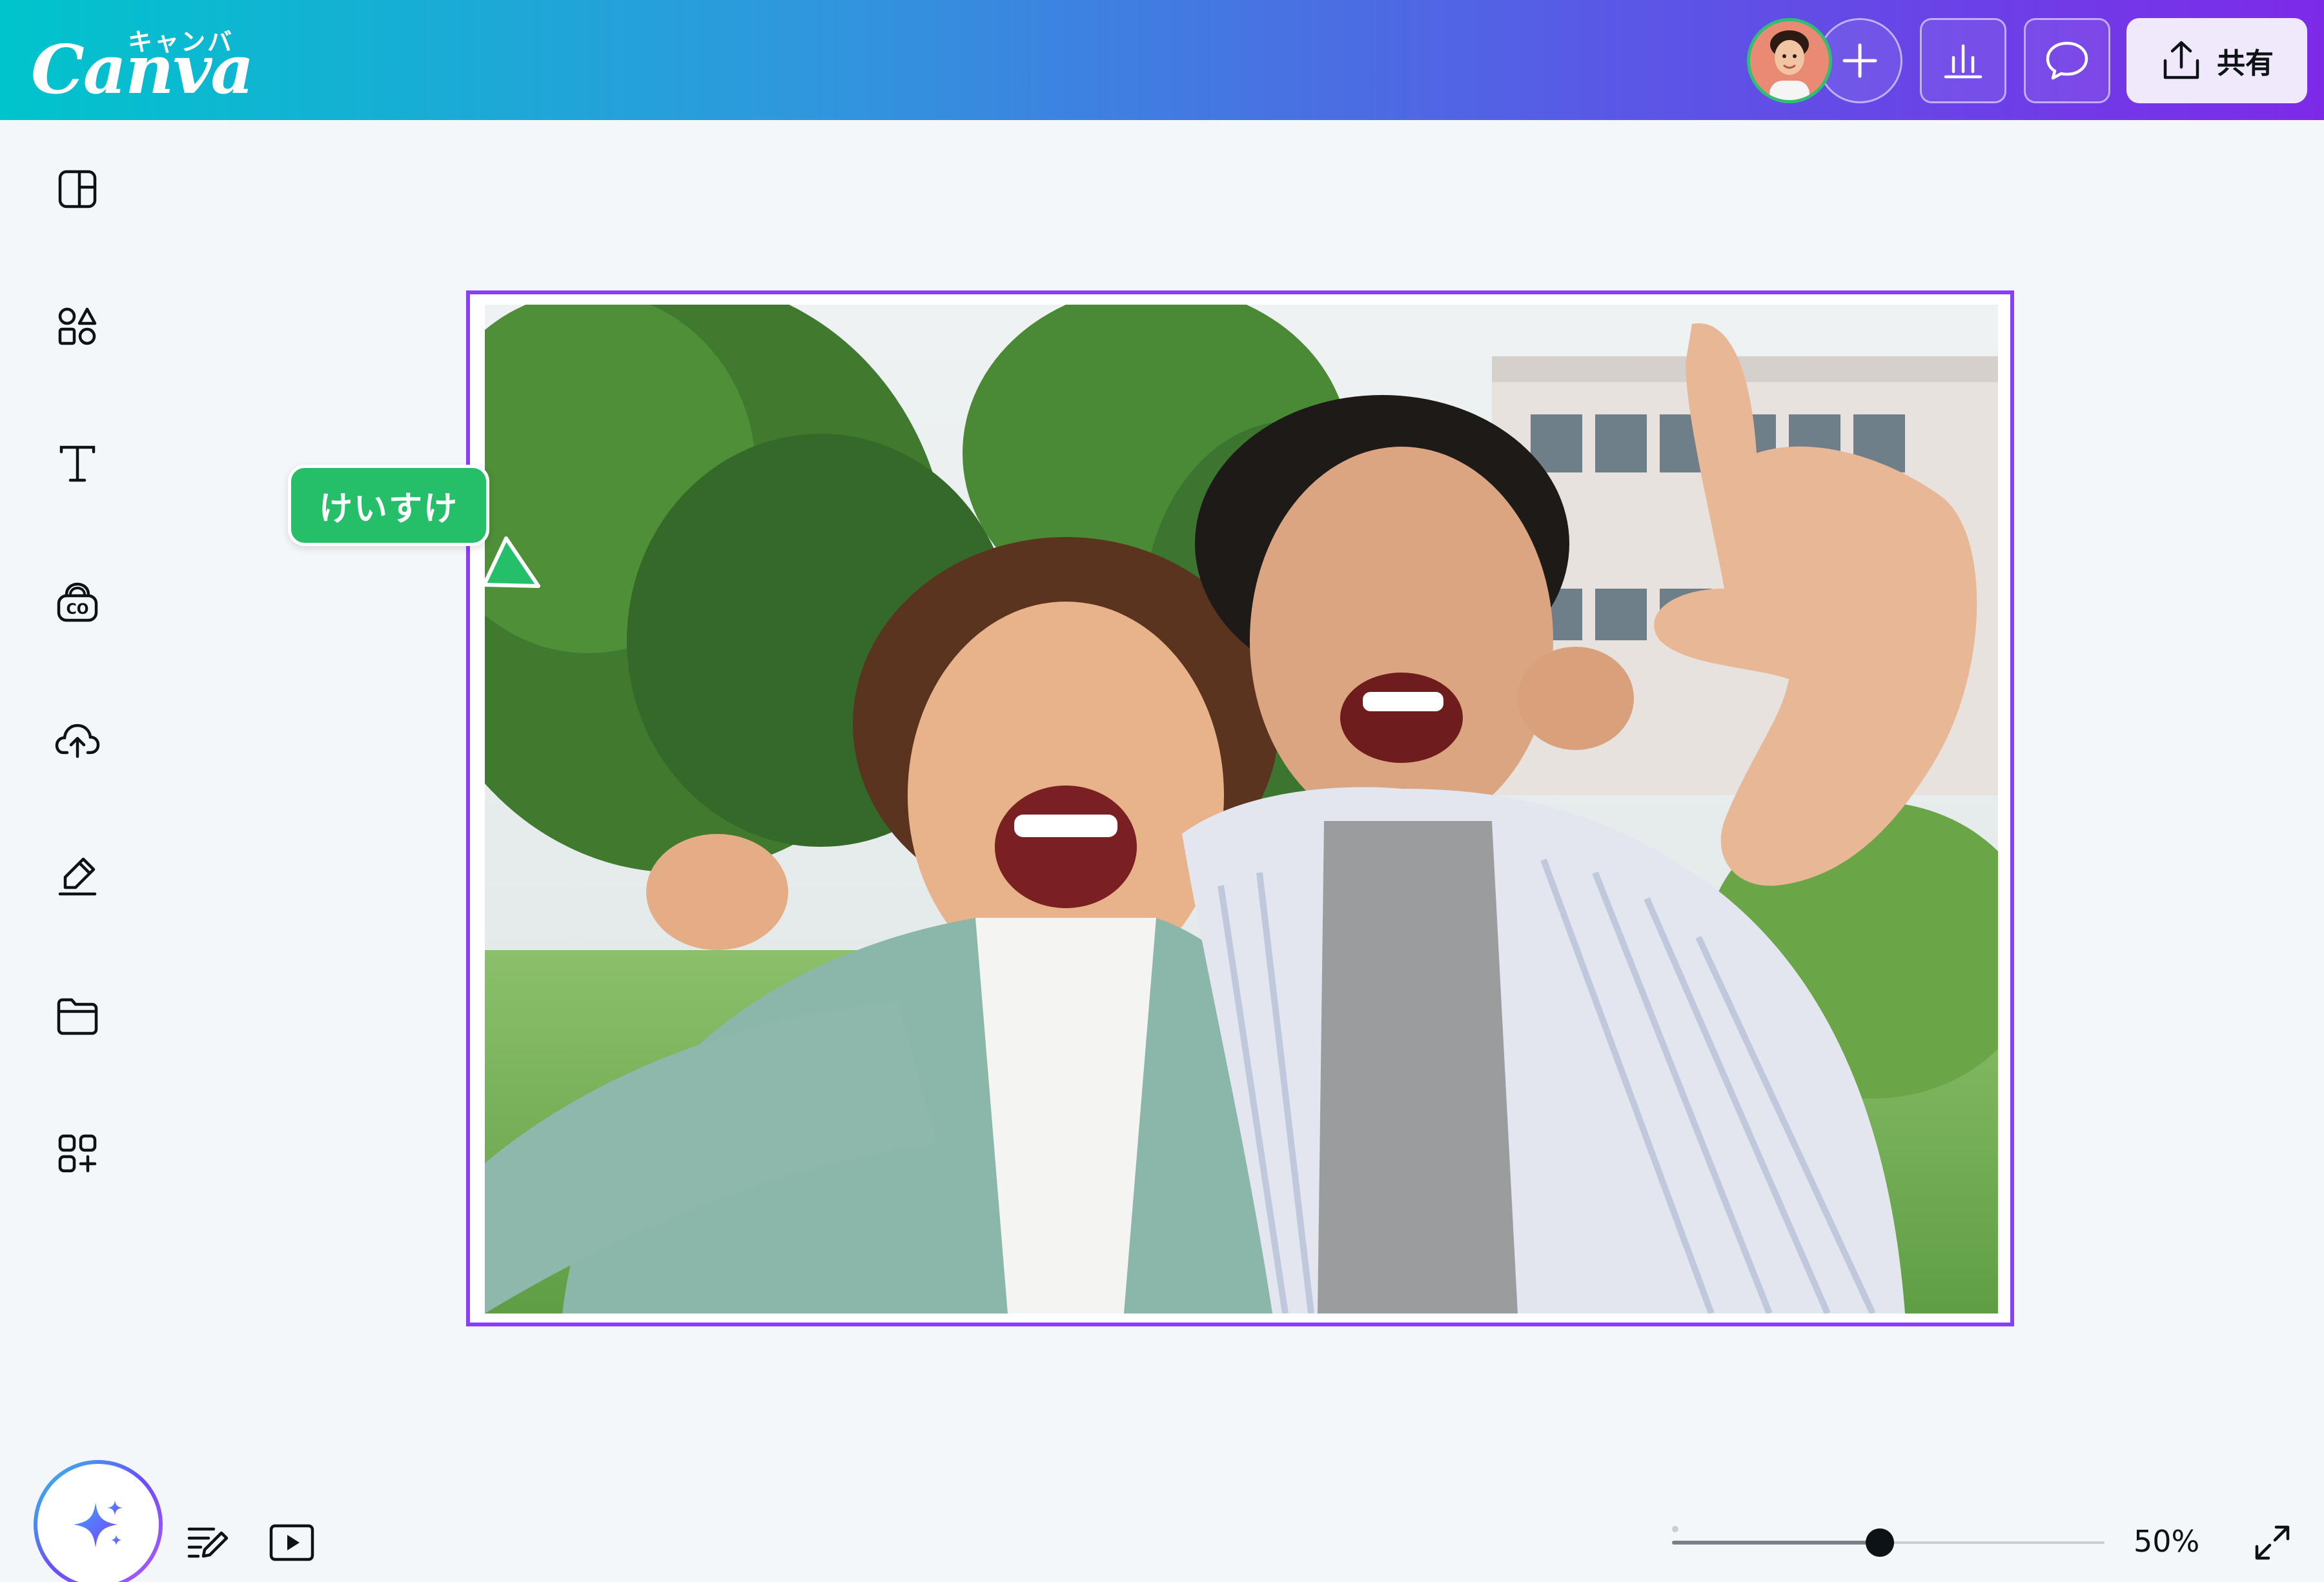 This screenshot has height=1582, width=2324. I want to click on comments-button, so click(2067, 60).